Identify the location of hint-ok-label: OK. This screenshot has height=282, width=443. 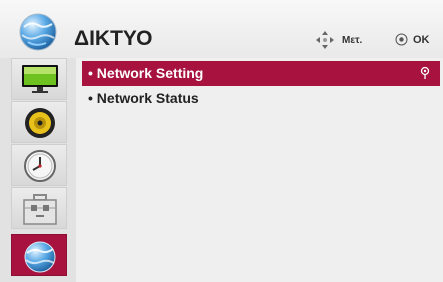
(421, 40).